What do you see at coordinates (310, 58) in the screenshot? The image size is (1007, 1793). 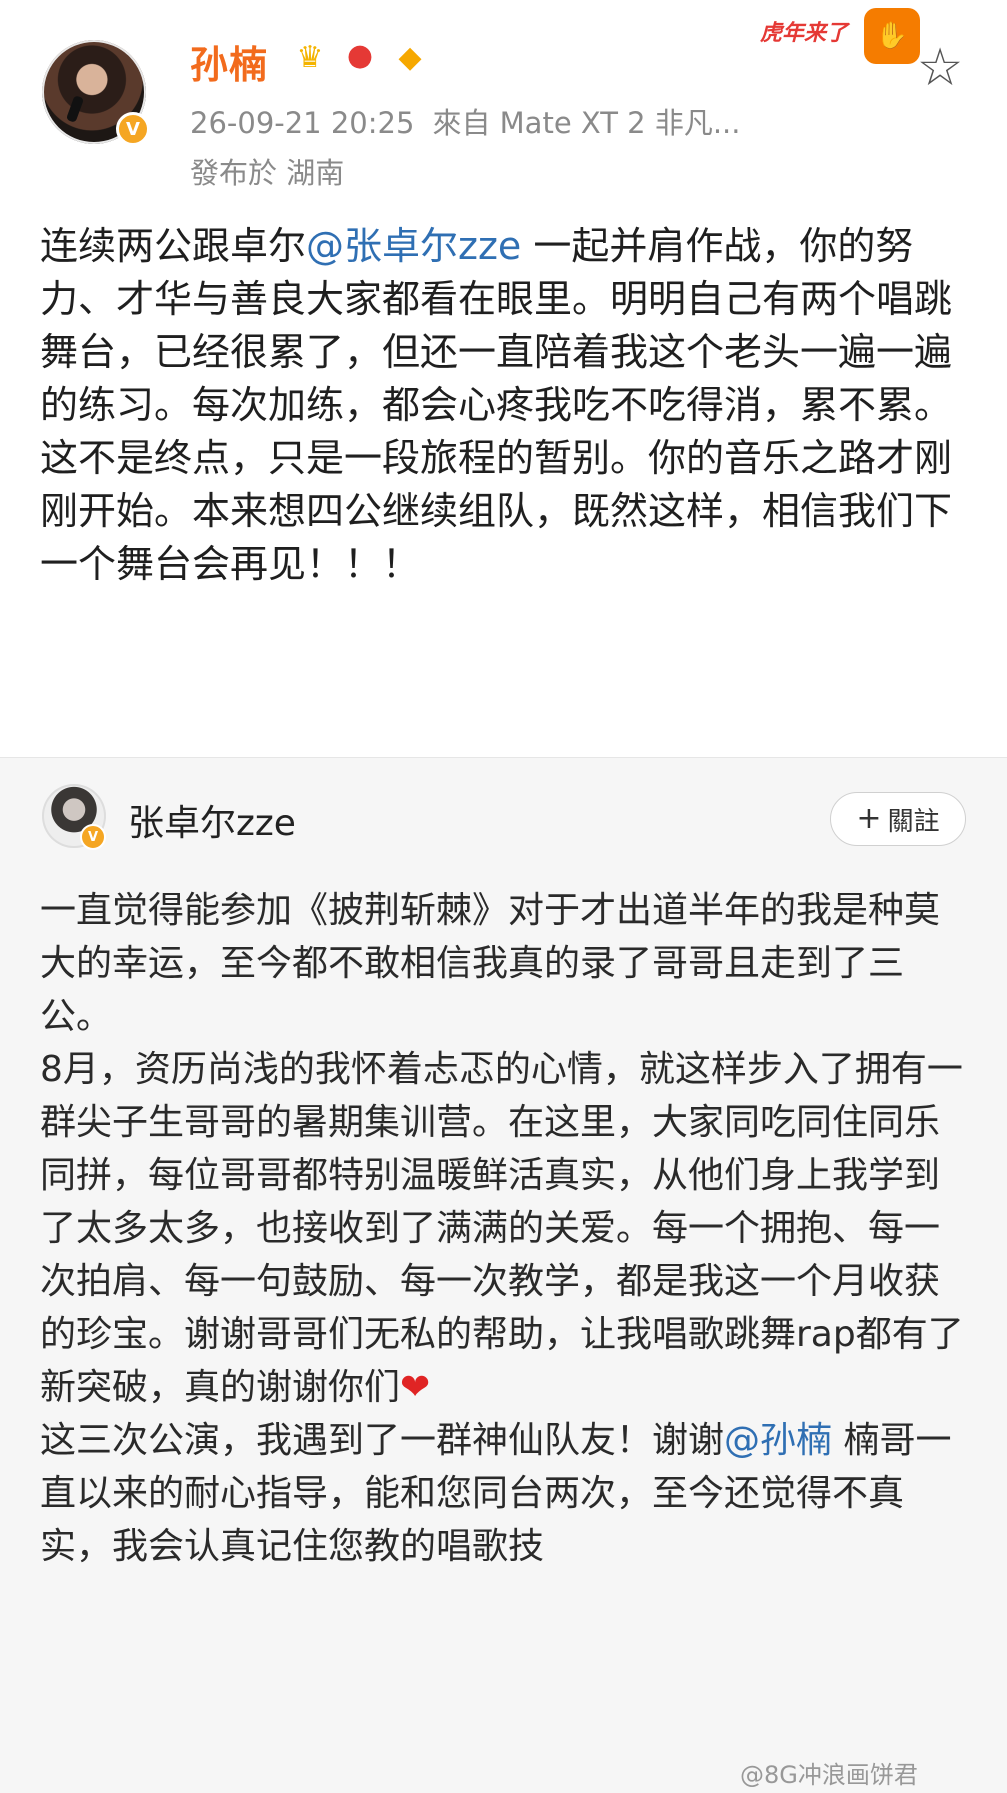 I see `crown-icon: ♛` at bounding box center [310, 58].